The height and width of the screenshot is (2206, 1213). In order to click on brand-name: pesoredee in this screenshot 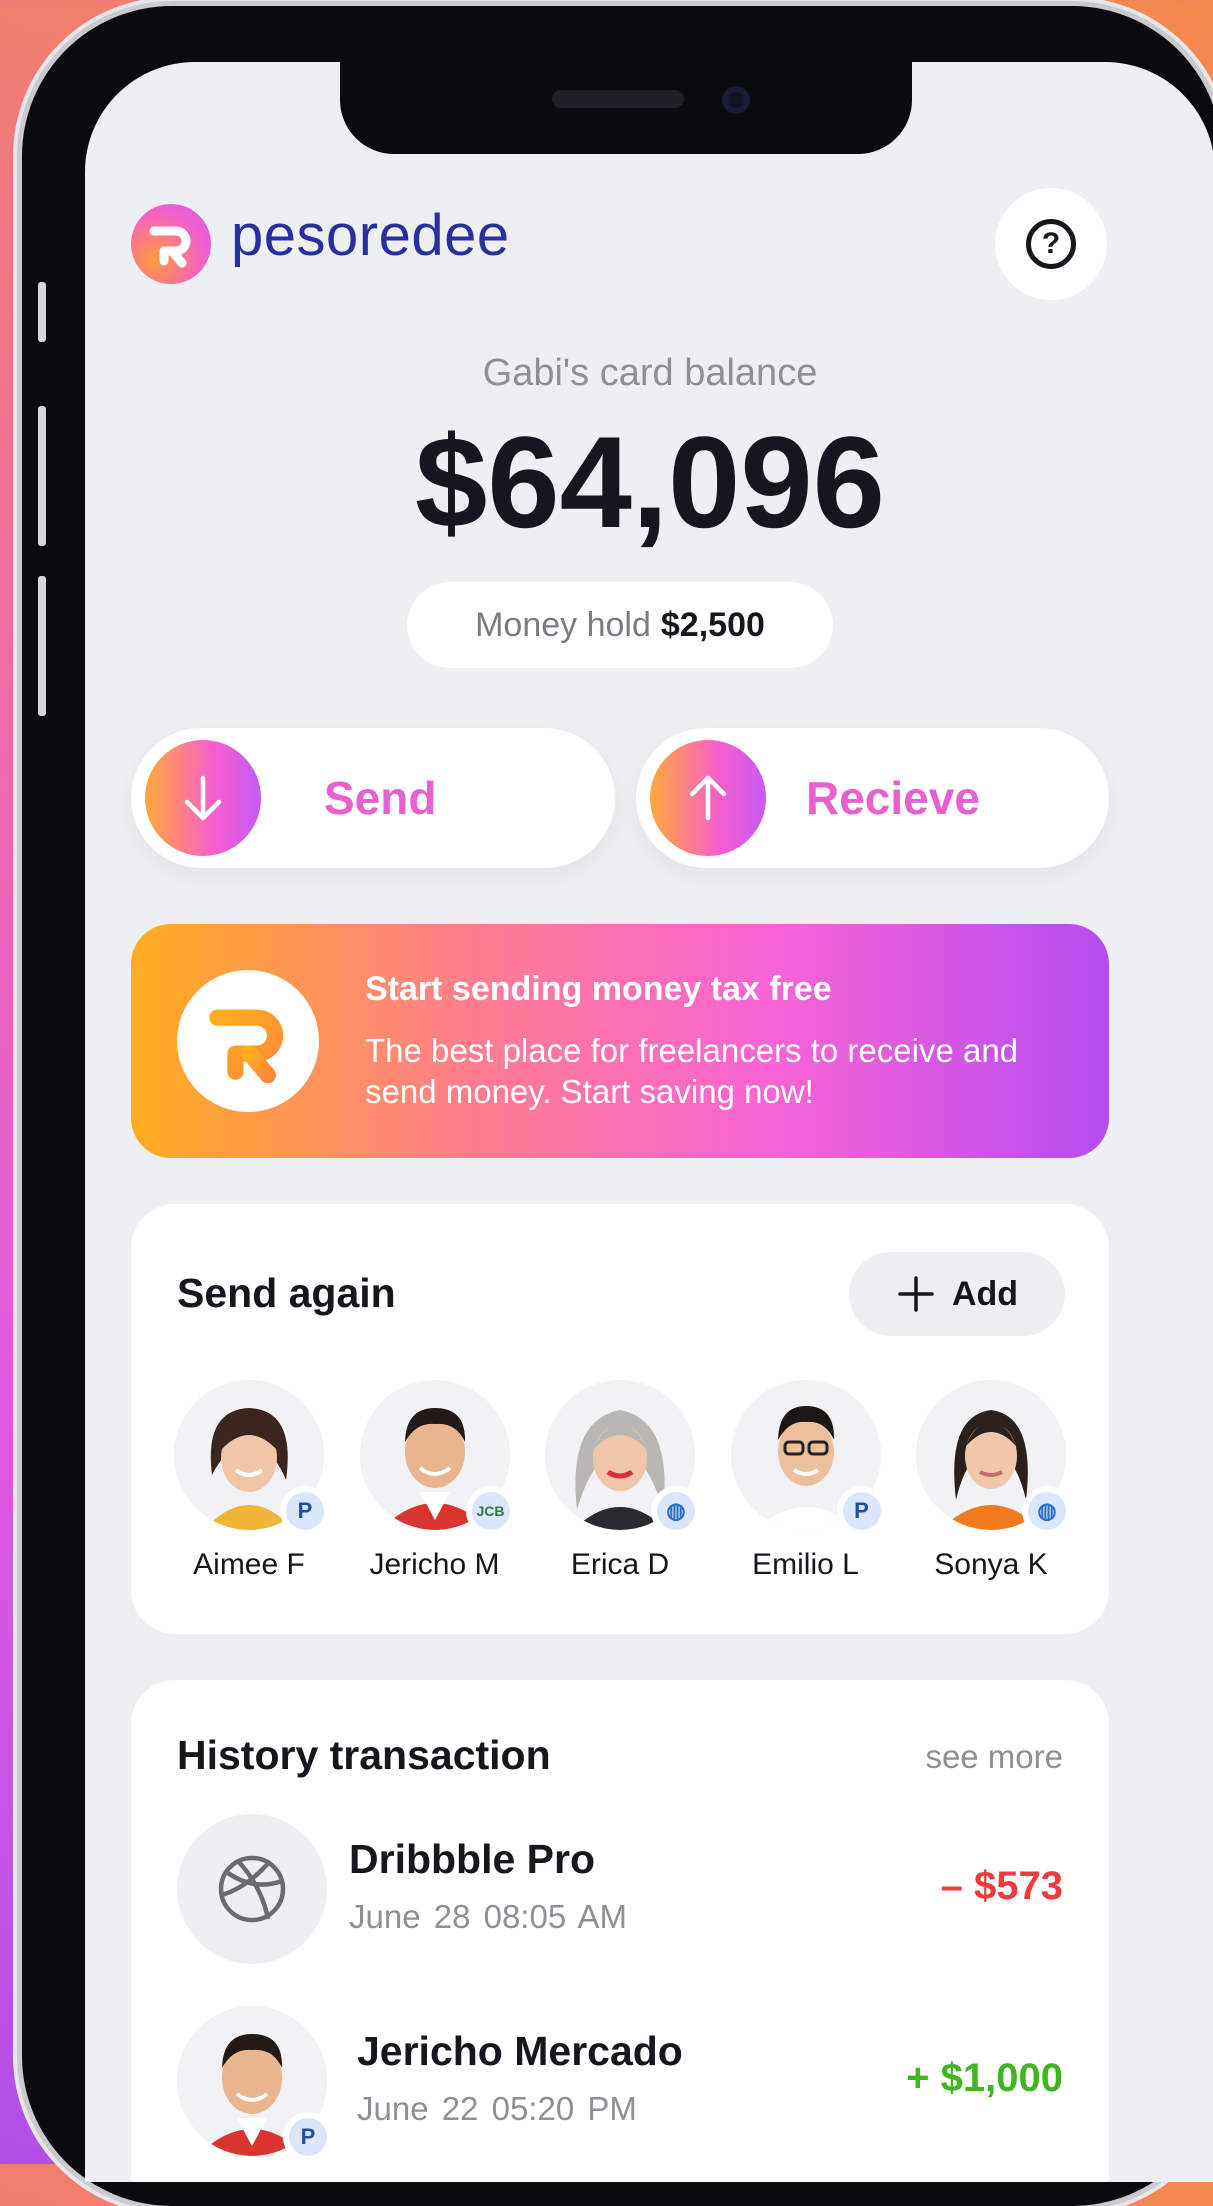, I will do `click(370, 235)`.